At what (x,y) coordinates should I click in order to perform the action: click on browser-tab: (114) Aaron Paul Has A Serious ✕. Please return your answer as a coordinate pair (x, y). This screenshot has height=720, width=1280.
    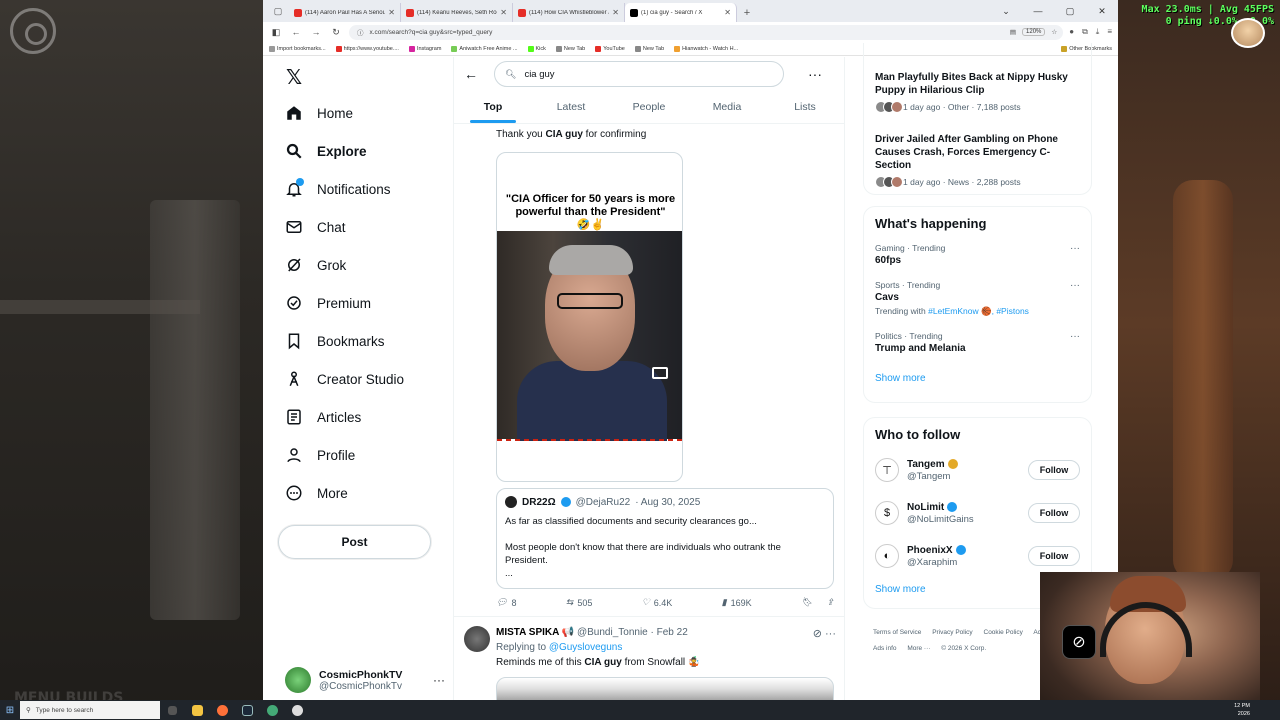
    Looking at the image, I should click on (345, 12).